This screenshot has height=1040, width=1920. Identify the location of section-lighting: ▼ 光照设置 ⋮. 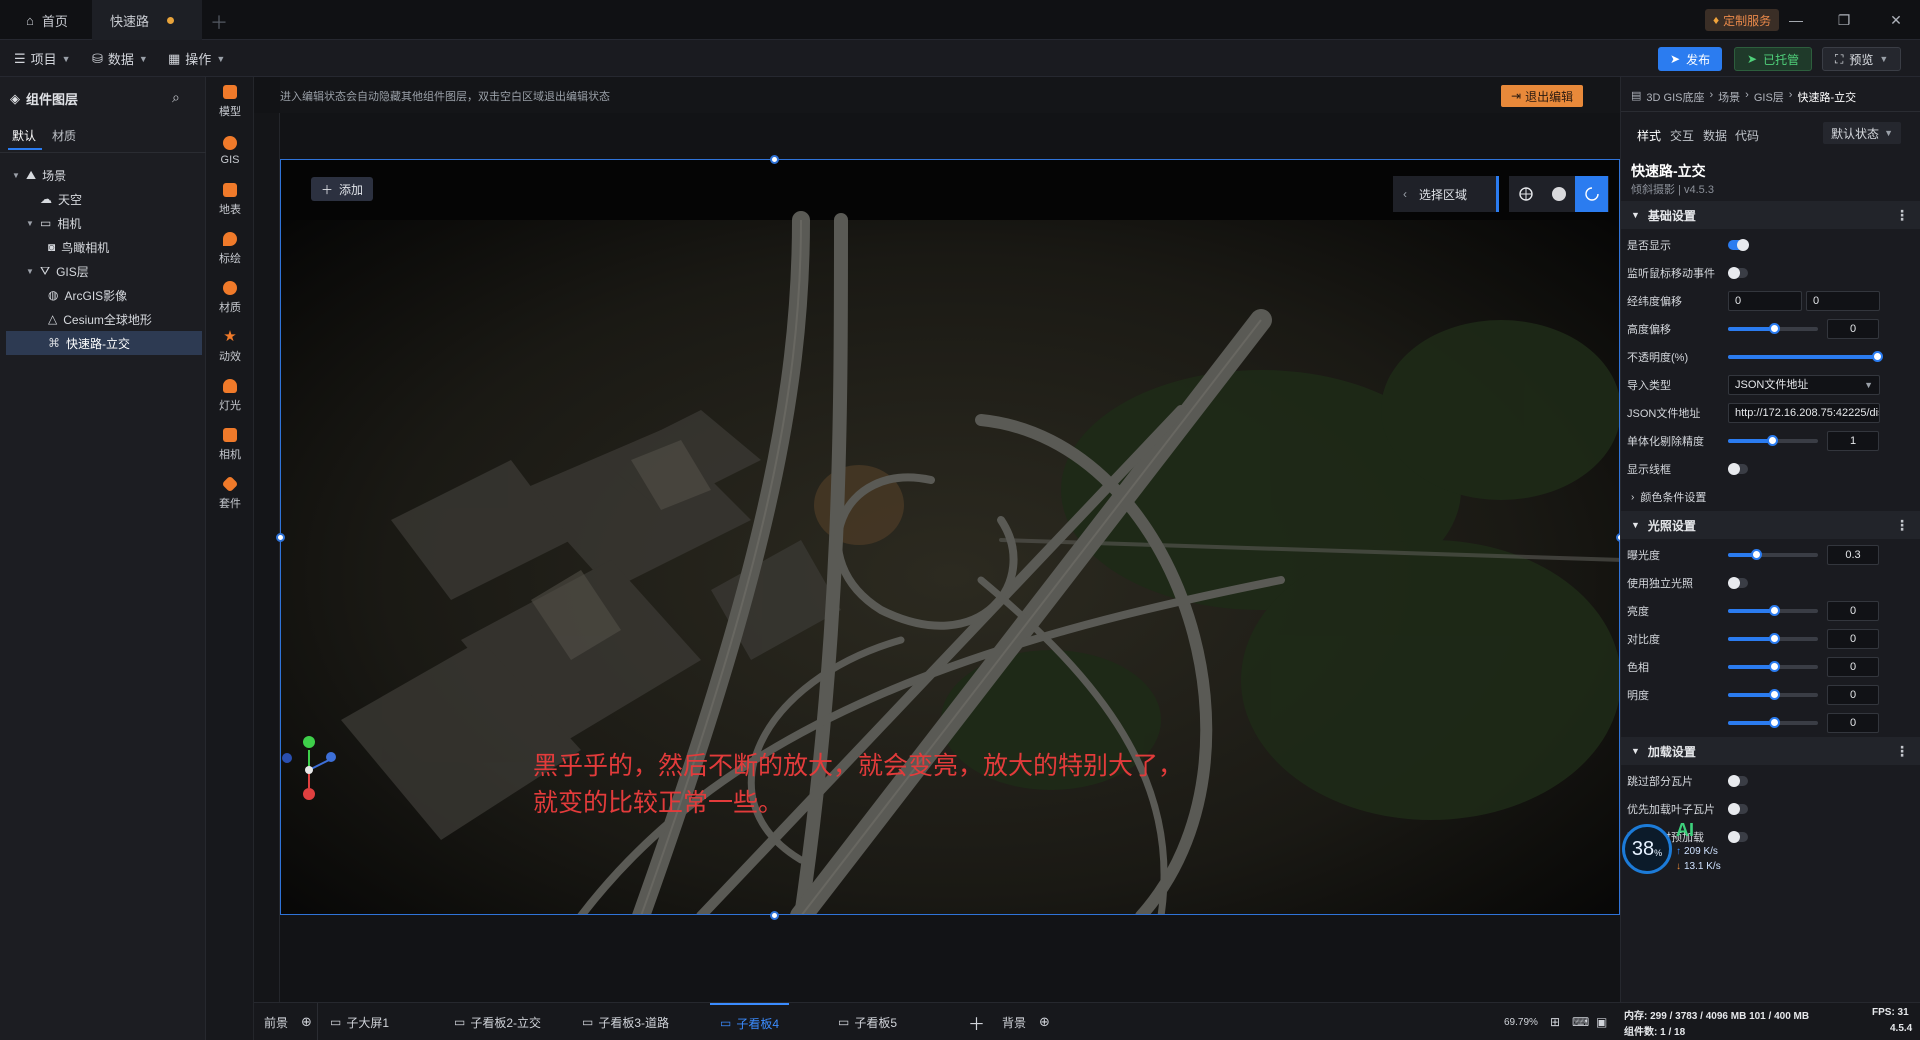
(1770, 525).